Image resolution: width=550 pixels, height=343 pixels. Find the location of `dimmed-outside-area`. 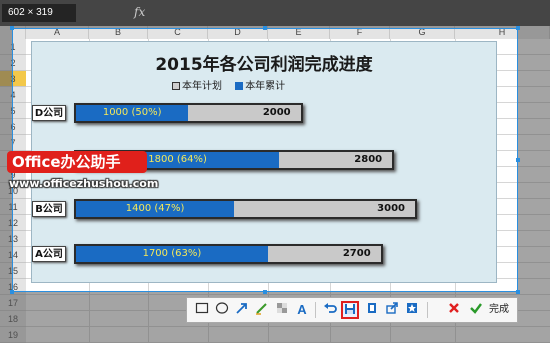

dimmed-outside-area is located at coordinates (534, 184).